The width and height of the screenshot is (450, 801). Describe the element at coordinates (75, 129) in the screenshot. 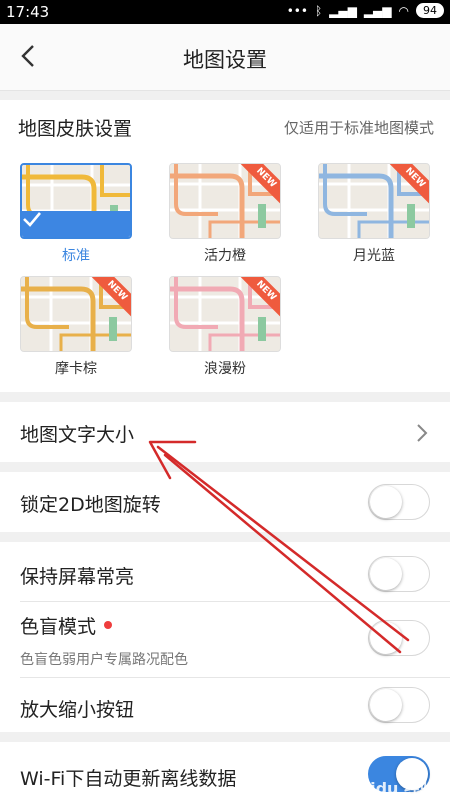

I see `skin-section-title: 地图皮肤设置` at that location.